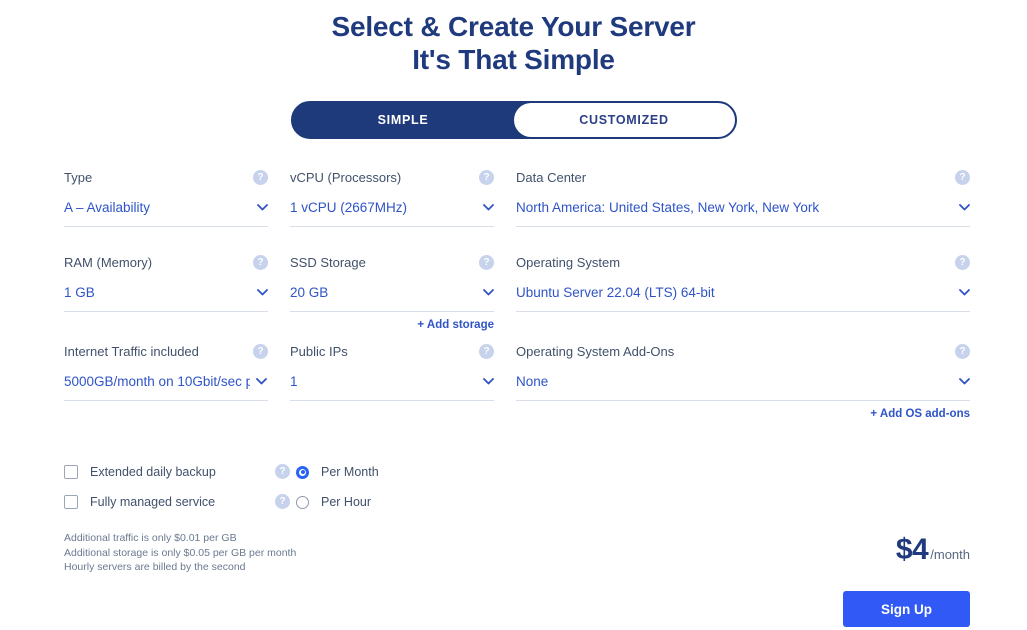  What do you see at coordinates (624, 120) in the screenshot?
I see `tab-customized: CUSTOMIZED` at bounding box center [624, 120].